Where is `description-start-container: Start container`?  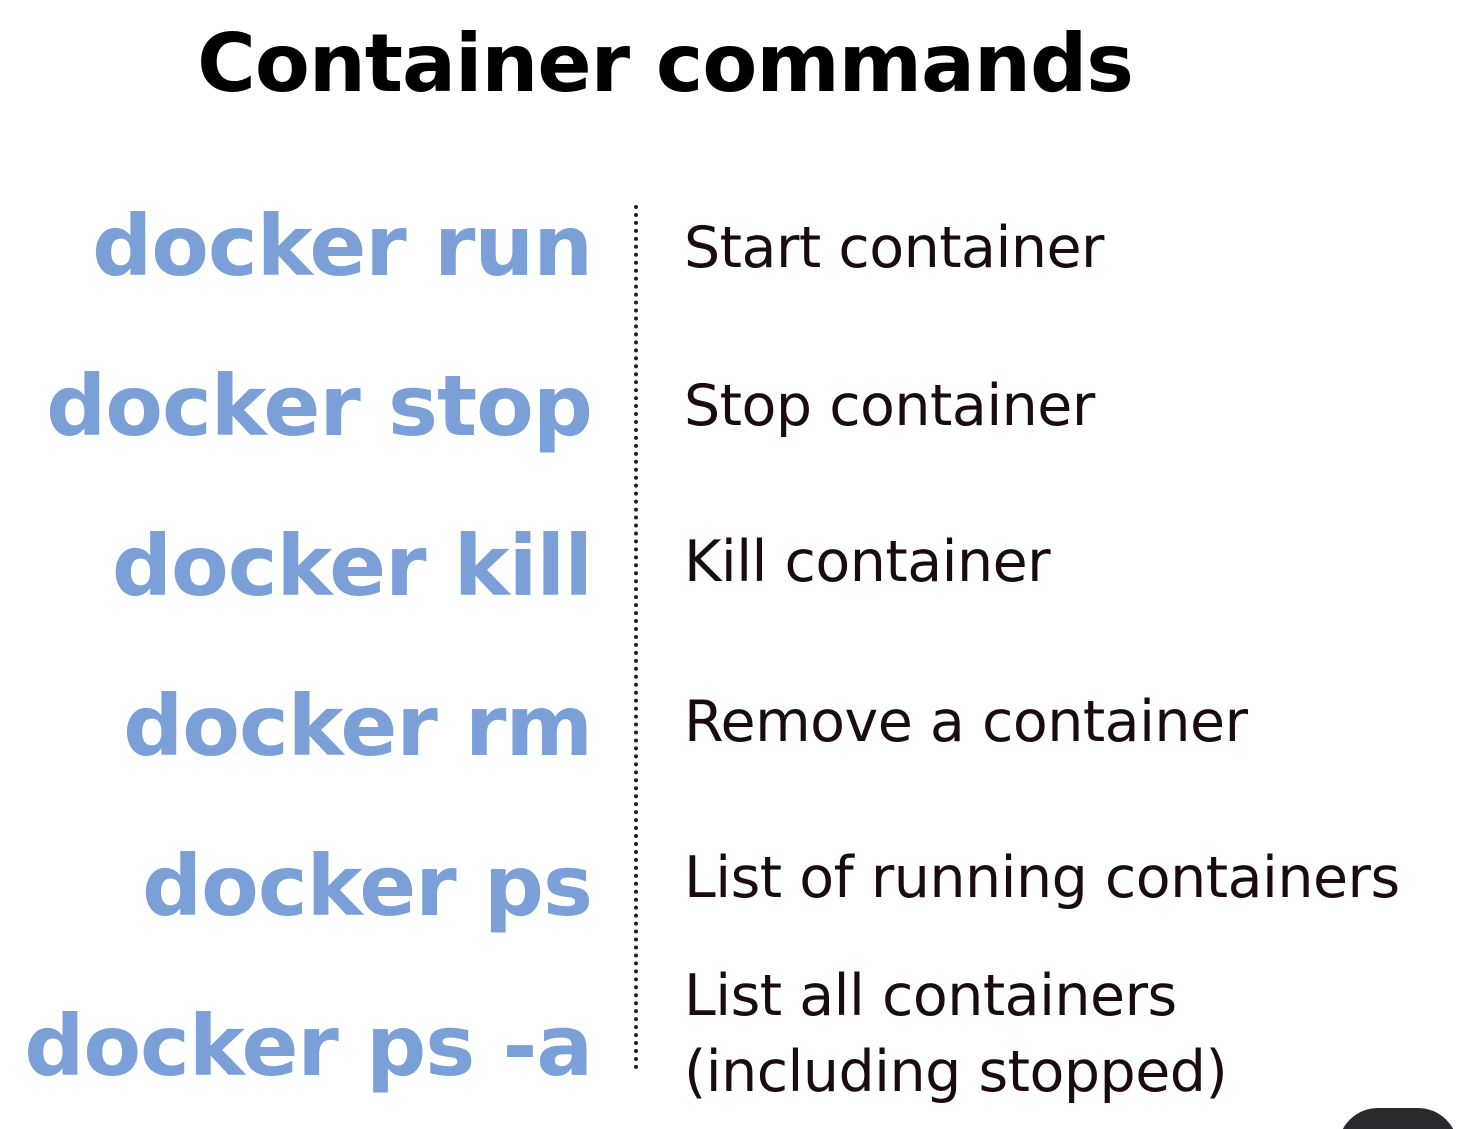
description-start-container: Start container is located at coordinates (894, 248).